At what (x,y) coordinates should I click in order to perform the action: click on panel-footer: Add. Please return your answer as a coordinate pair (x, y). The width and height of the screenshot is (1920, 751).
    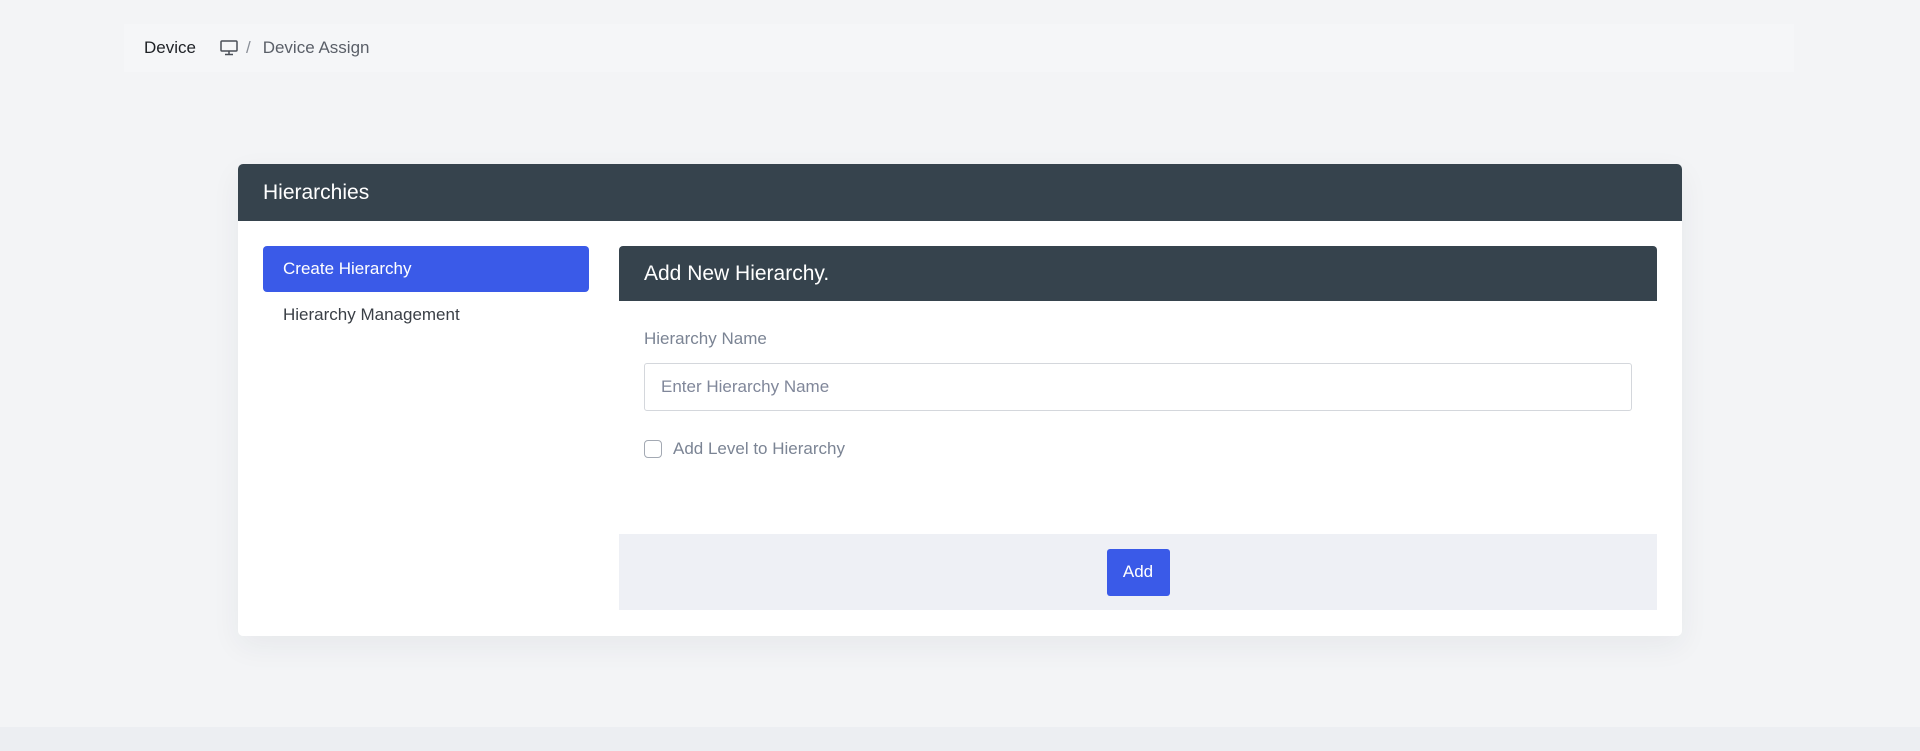
    Looking at the image, I should click on (1138, 572).